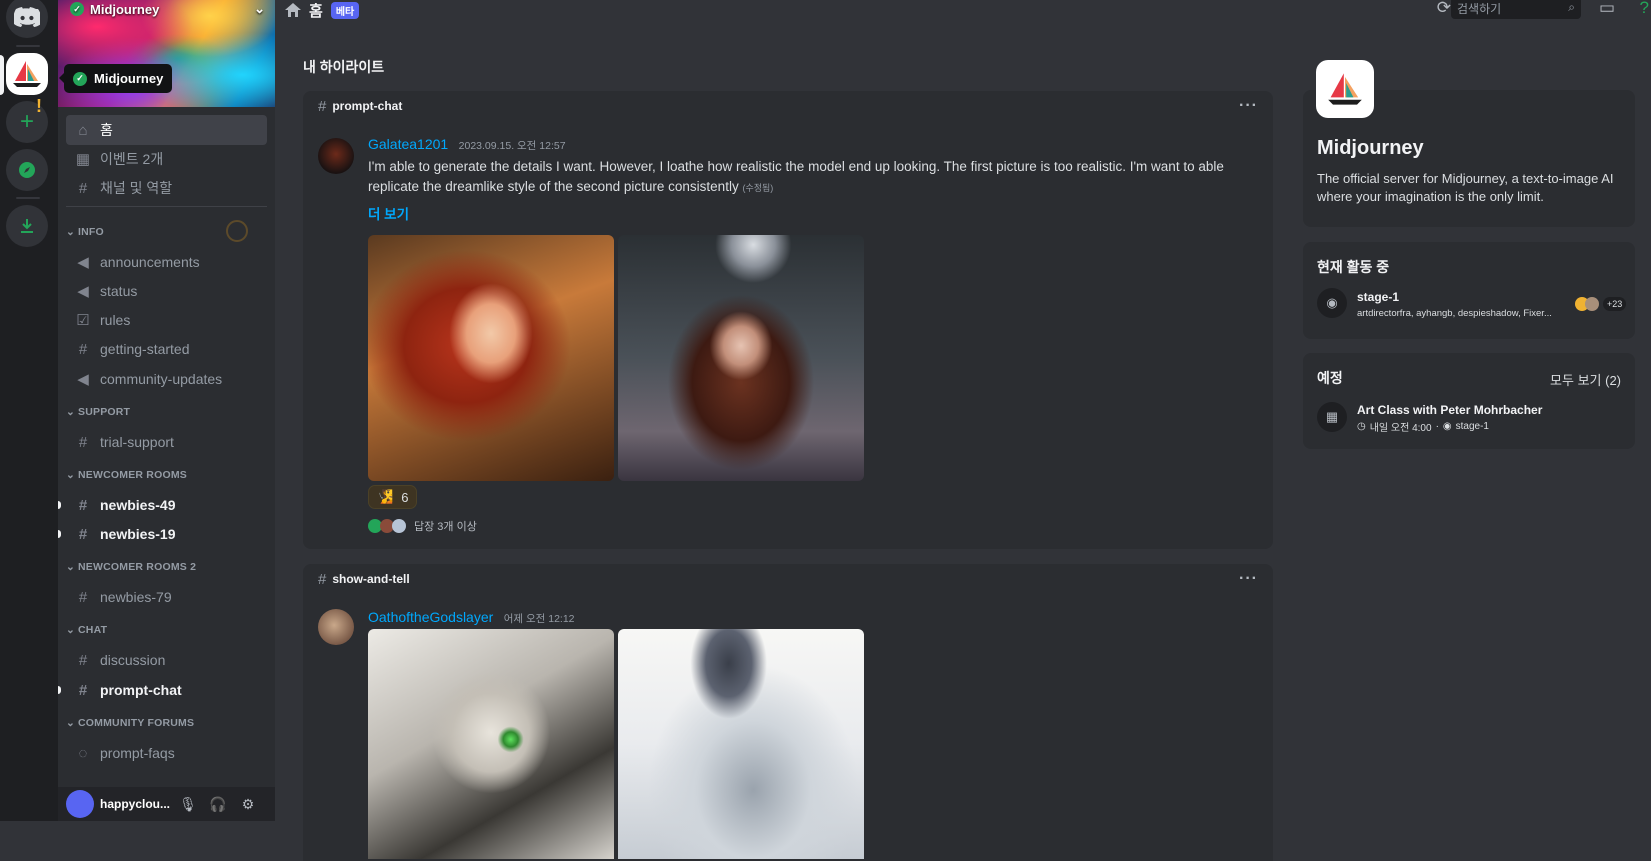 Image resolution: width=1651 pixels, height=861 pixels. I want to click on channel-channels-0: ◀ announcements, so click(166, 262).